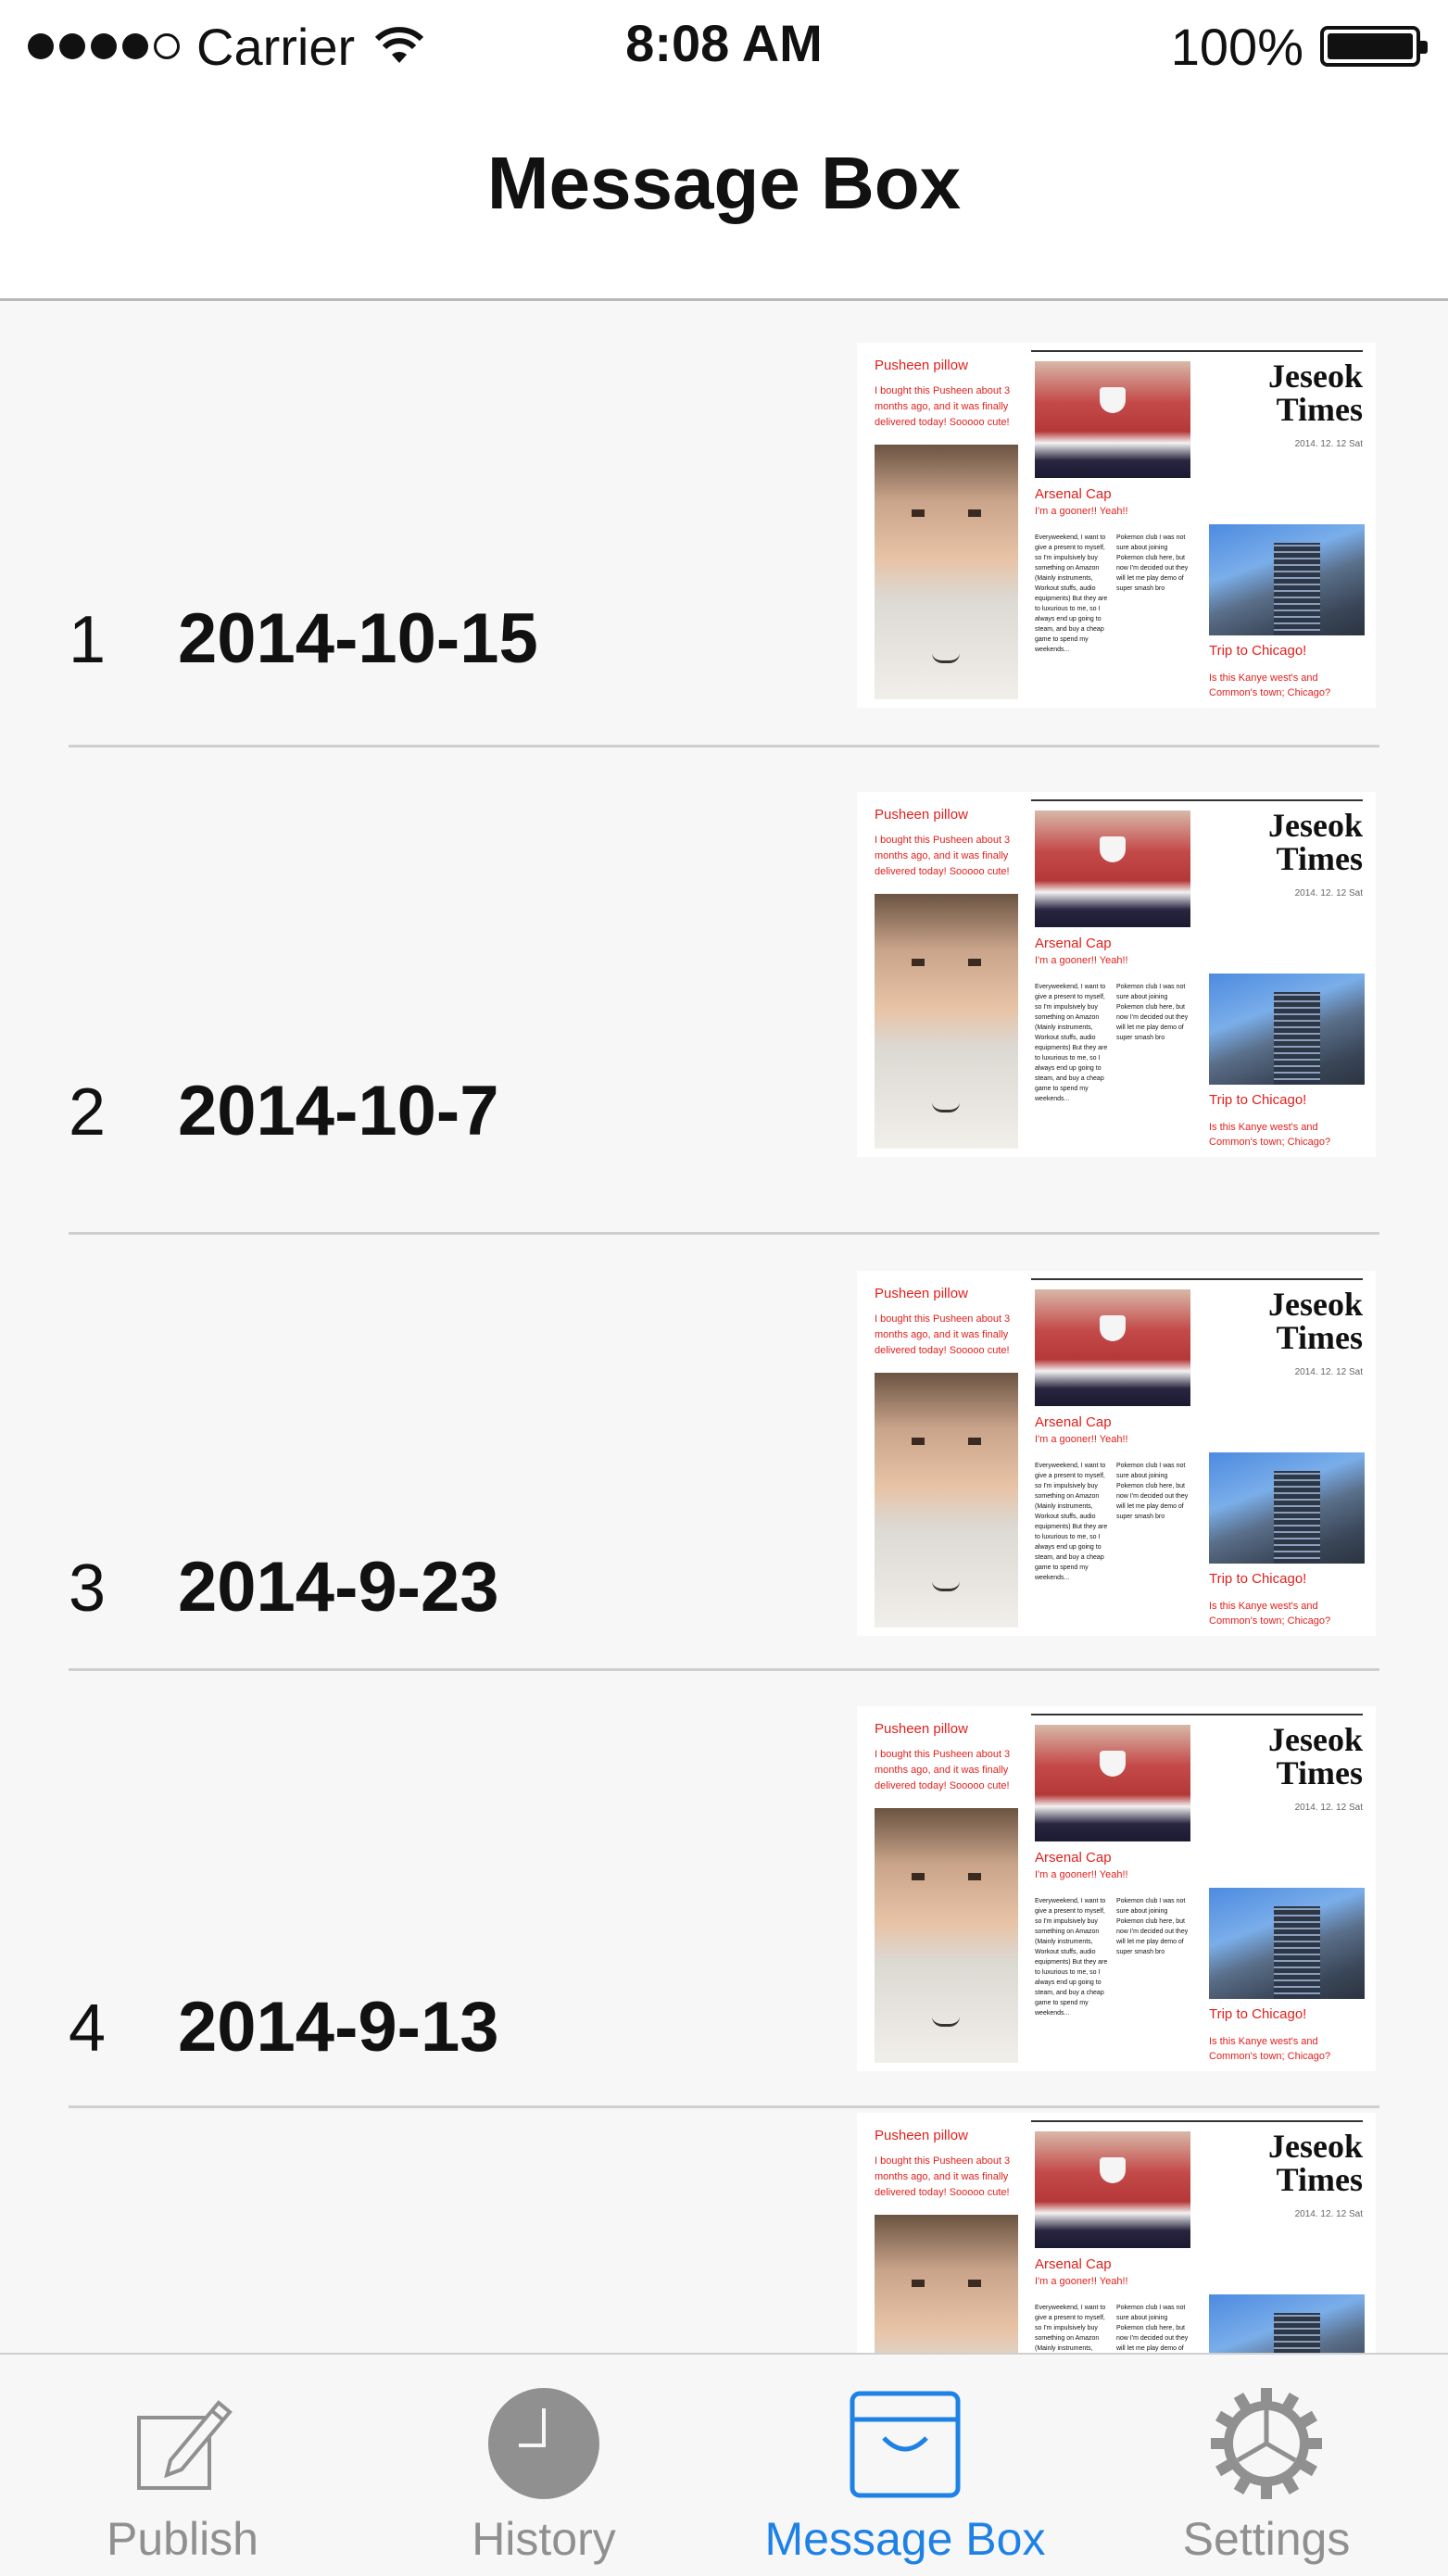 The image size is (1448, 2576). What do you see at coordinates (543, 2443) in the screenshot?
I see `clock-icon` at bounding box center [543, 2443].